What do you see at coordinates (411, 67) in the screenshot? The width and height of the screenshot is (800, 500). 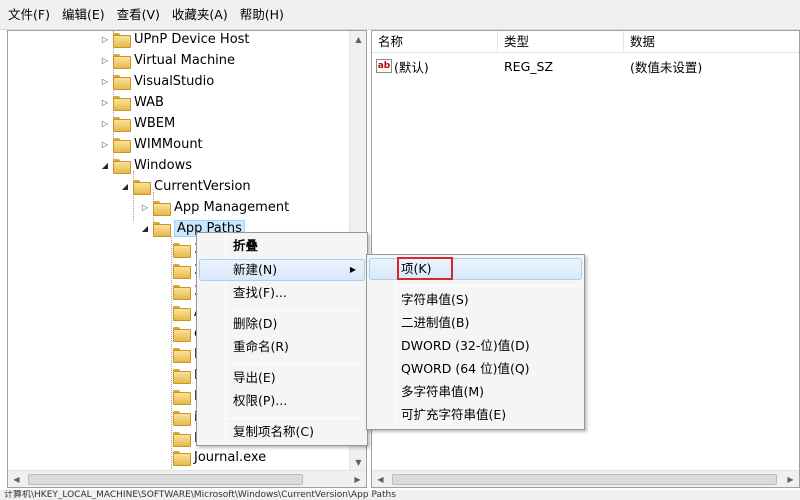 I see `value-name: (默认)` at bounding box center [411, 67].